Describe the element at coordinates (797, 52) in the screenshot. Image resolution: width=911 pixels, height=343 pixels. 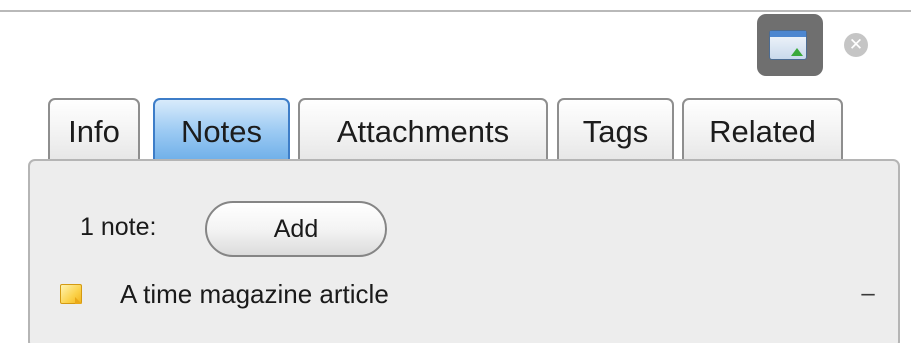
I see `upload-arrow-icon` at that location.